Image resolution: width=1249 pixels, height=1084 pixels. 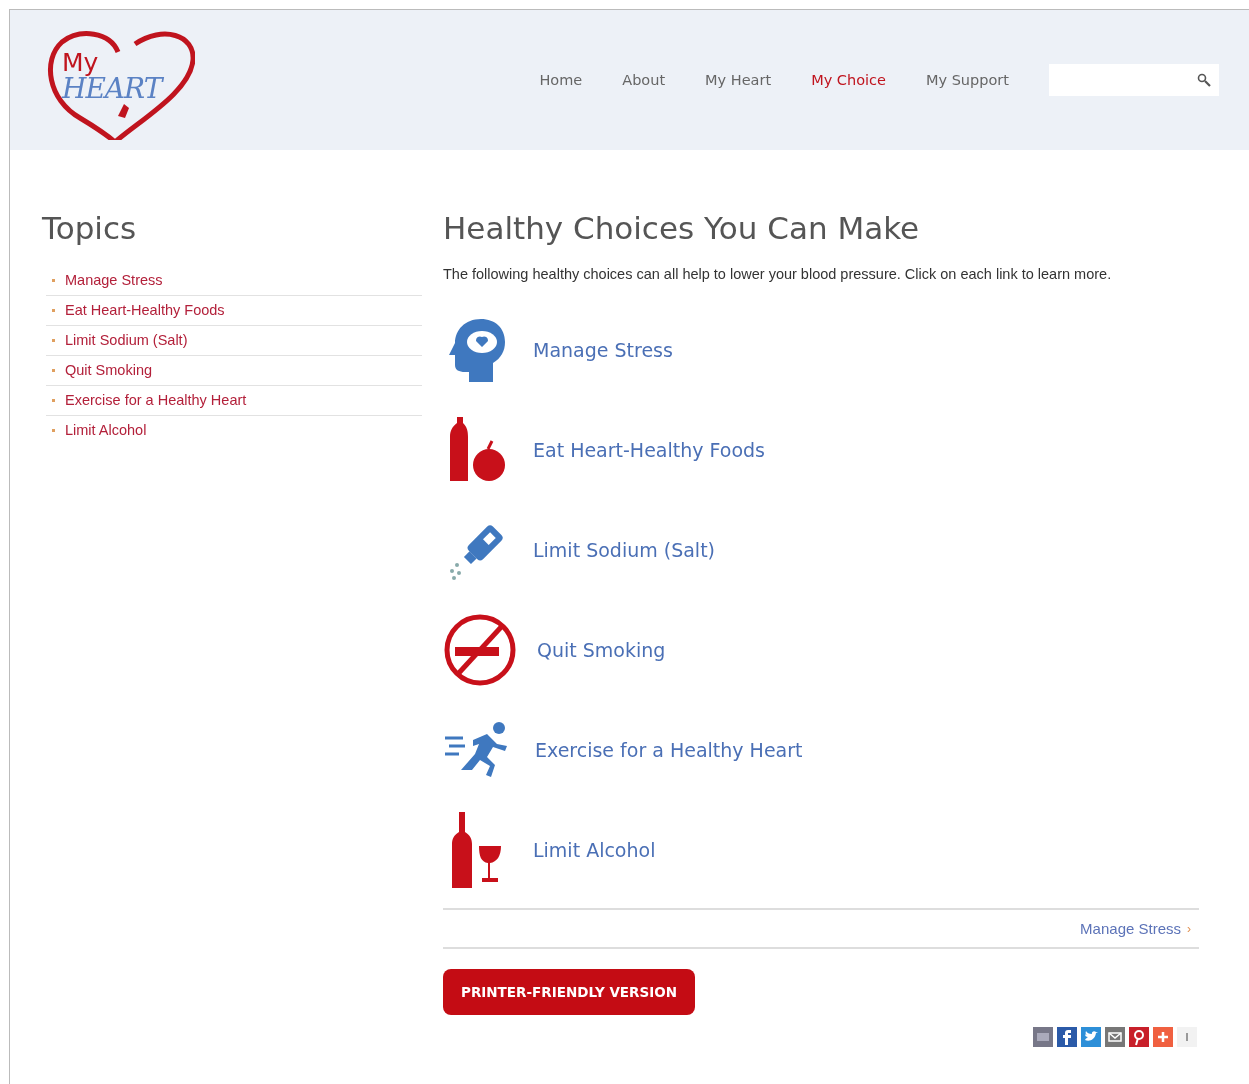 I want to click on nav-link: My Heart, so click(x=738, y=80).